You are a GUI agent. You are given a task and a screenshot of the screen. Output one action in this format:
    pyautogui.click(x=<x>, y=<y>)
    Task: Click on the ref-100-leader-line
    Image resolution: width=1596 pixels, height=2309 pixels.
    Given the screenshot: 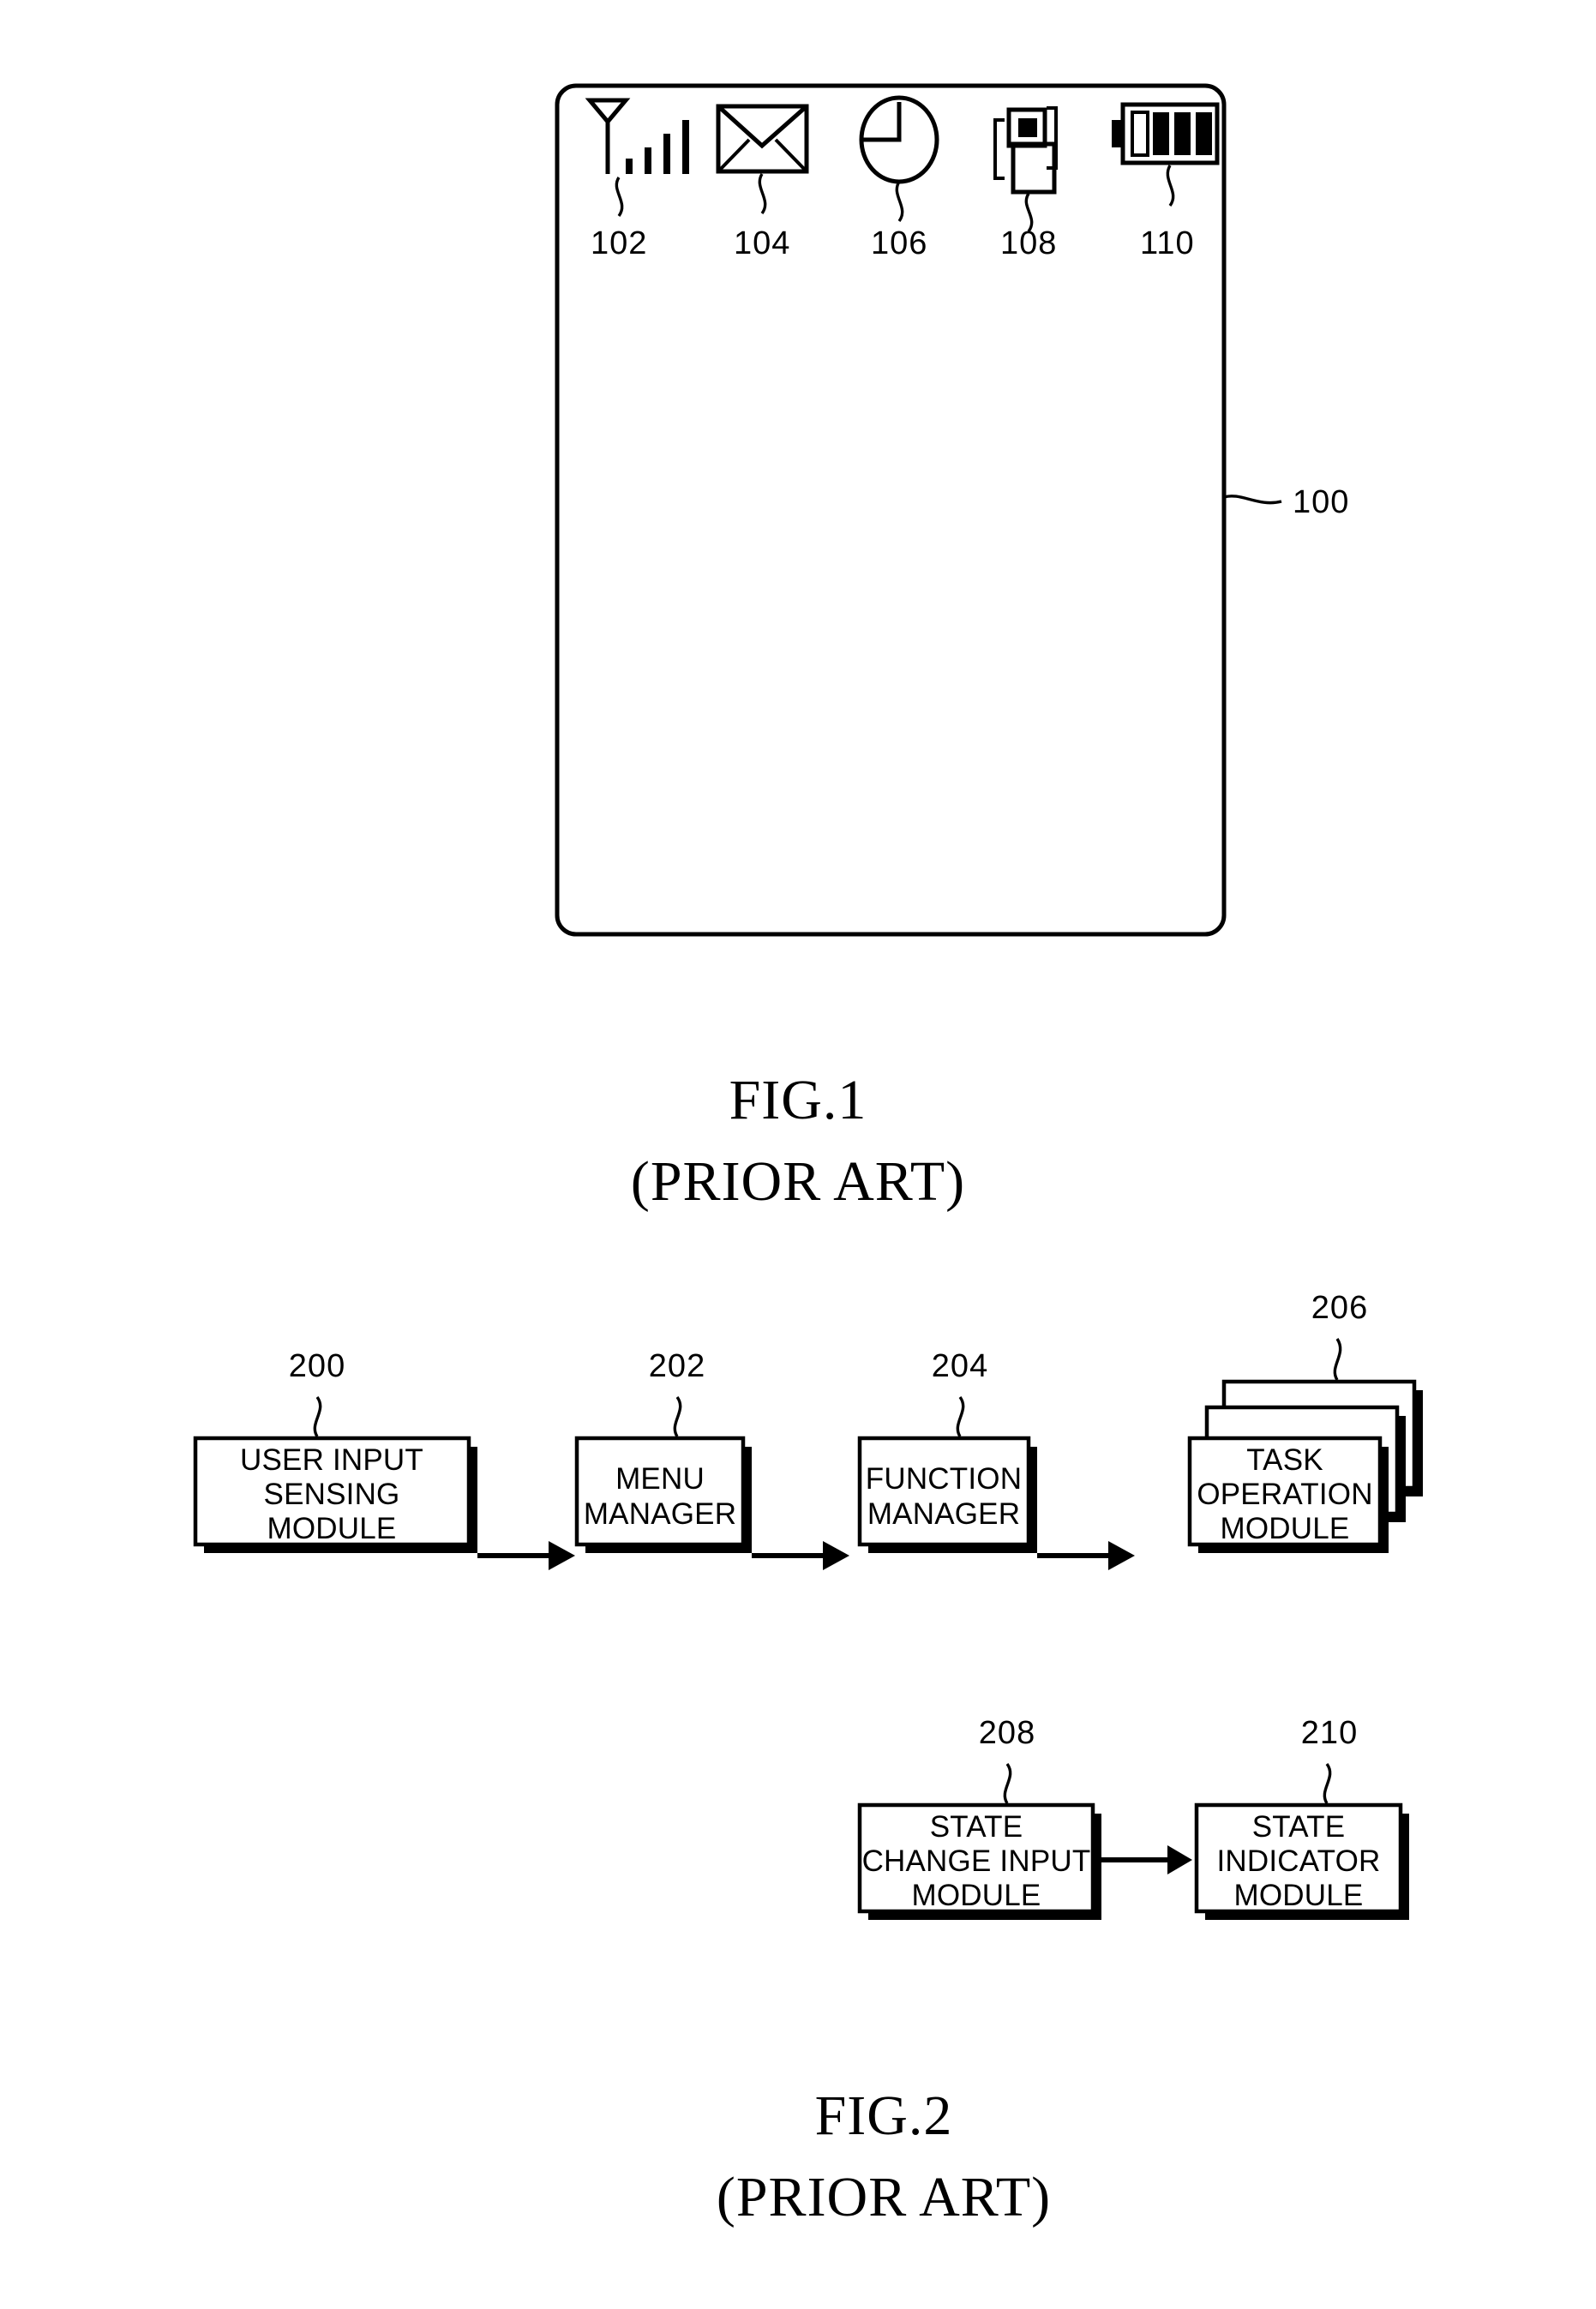 What is the action you would take?
    pyautogui.click(x=1252, y=500)
    